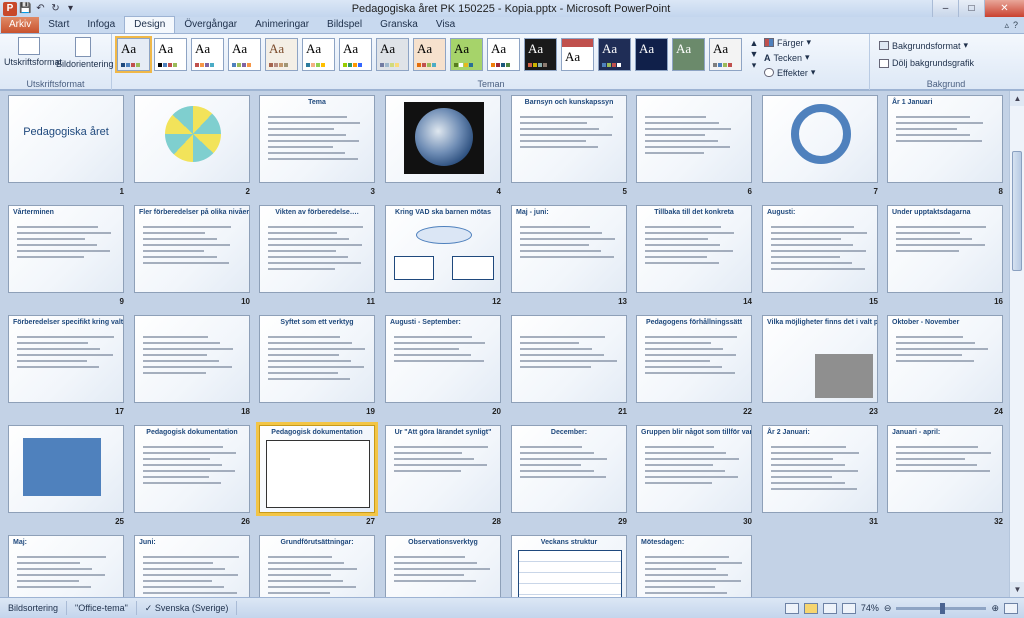  Describe the element at coordinates (1004, 8) in the screenshot. I see `close-button: ✕` at that location.